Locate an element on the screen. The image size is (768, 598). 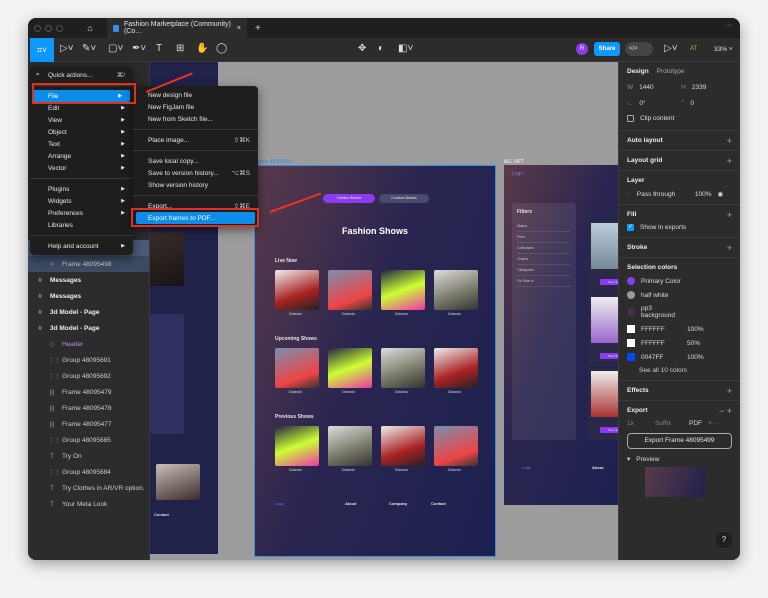
new-tab-button: + is located at coordinates (258, 28).